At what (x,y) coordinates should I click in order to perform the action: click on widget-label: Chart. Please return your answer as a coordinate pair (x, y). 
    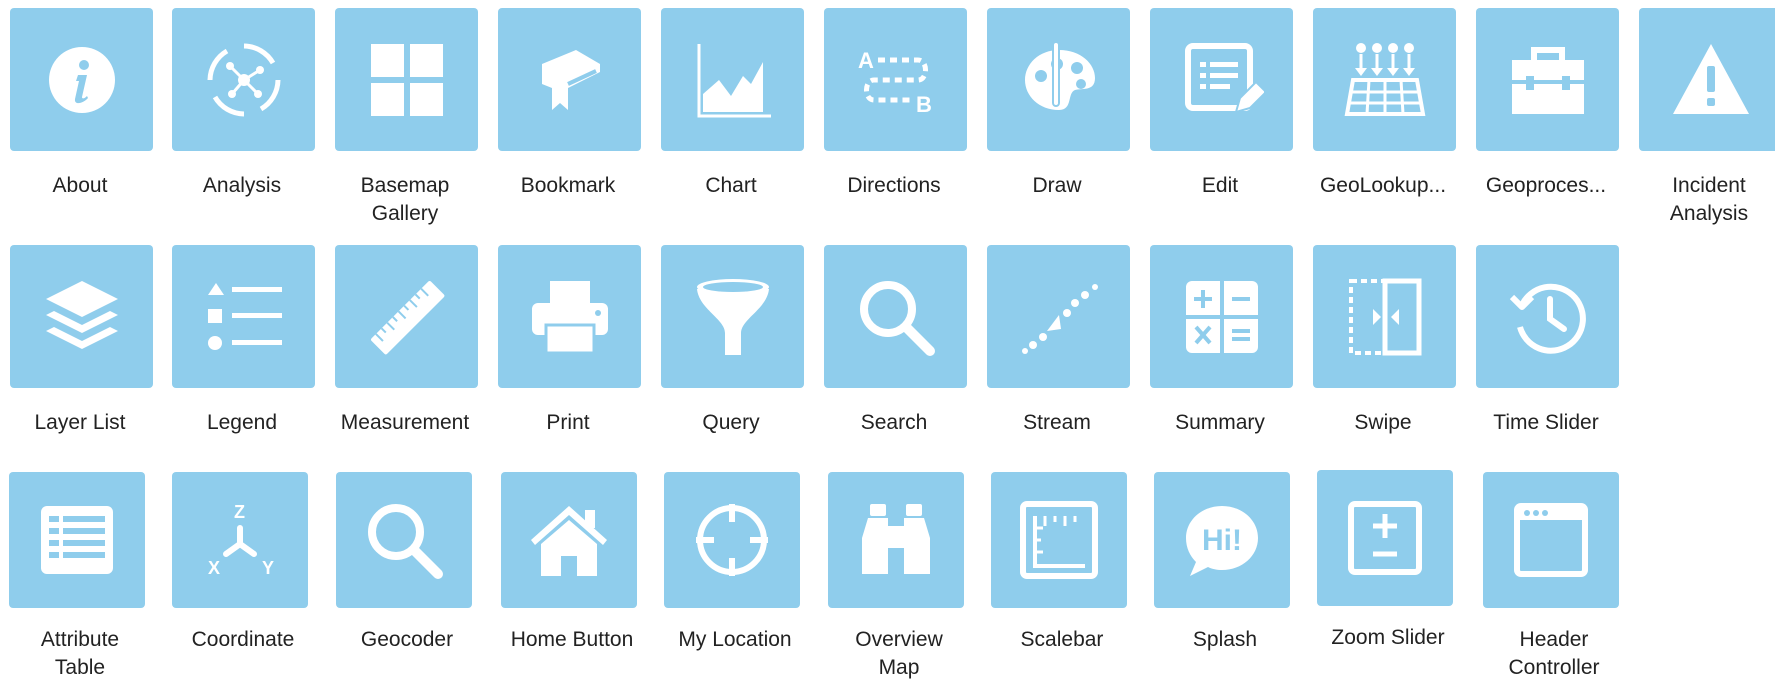
    Looking at the image, I should click on (731, 185).